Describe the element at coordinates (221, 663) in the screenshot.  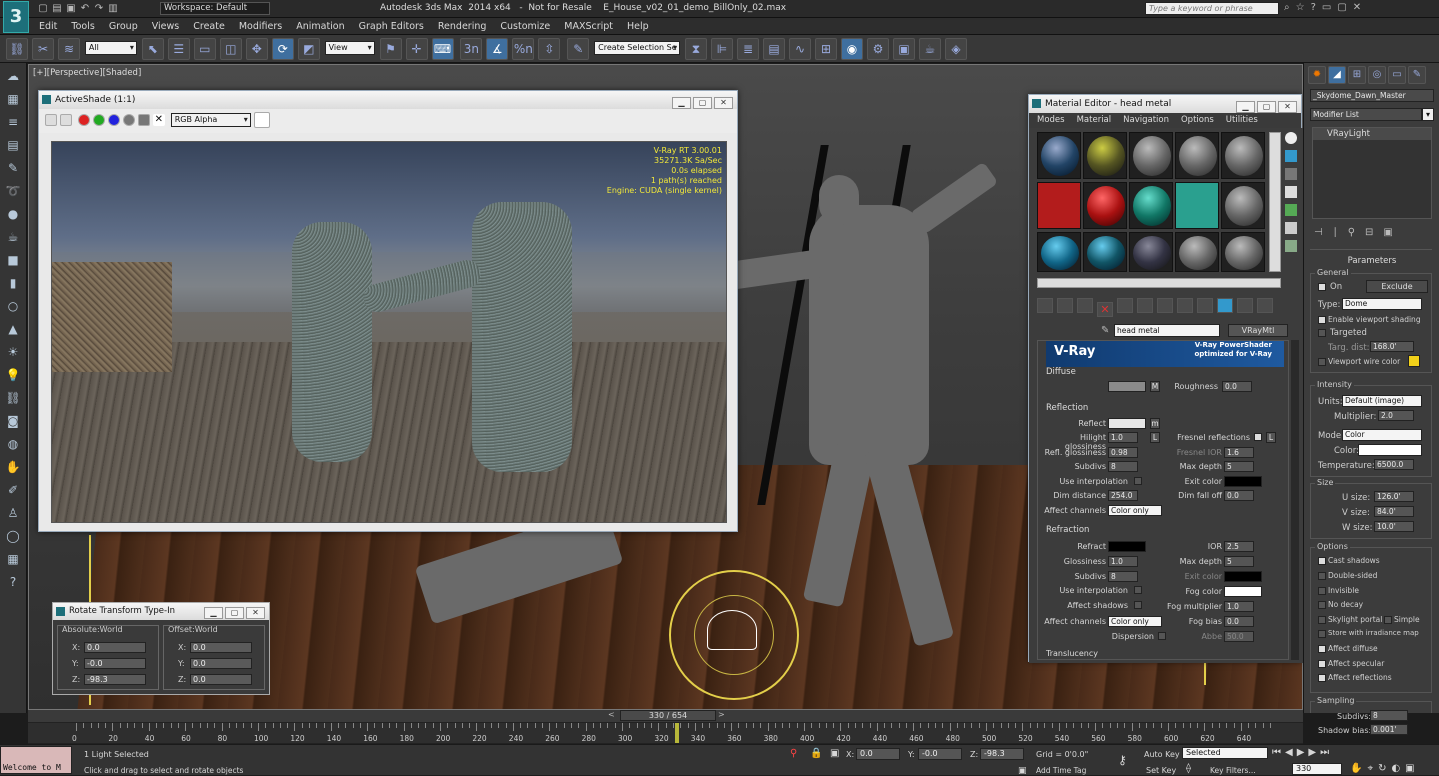
I see `off-y-input: 0.0` at that location.